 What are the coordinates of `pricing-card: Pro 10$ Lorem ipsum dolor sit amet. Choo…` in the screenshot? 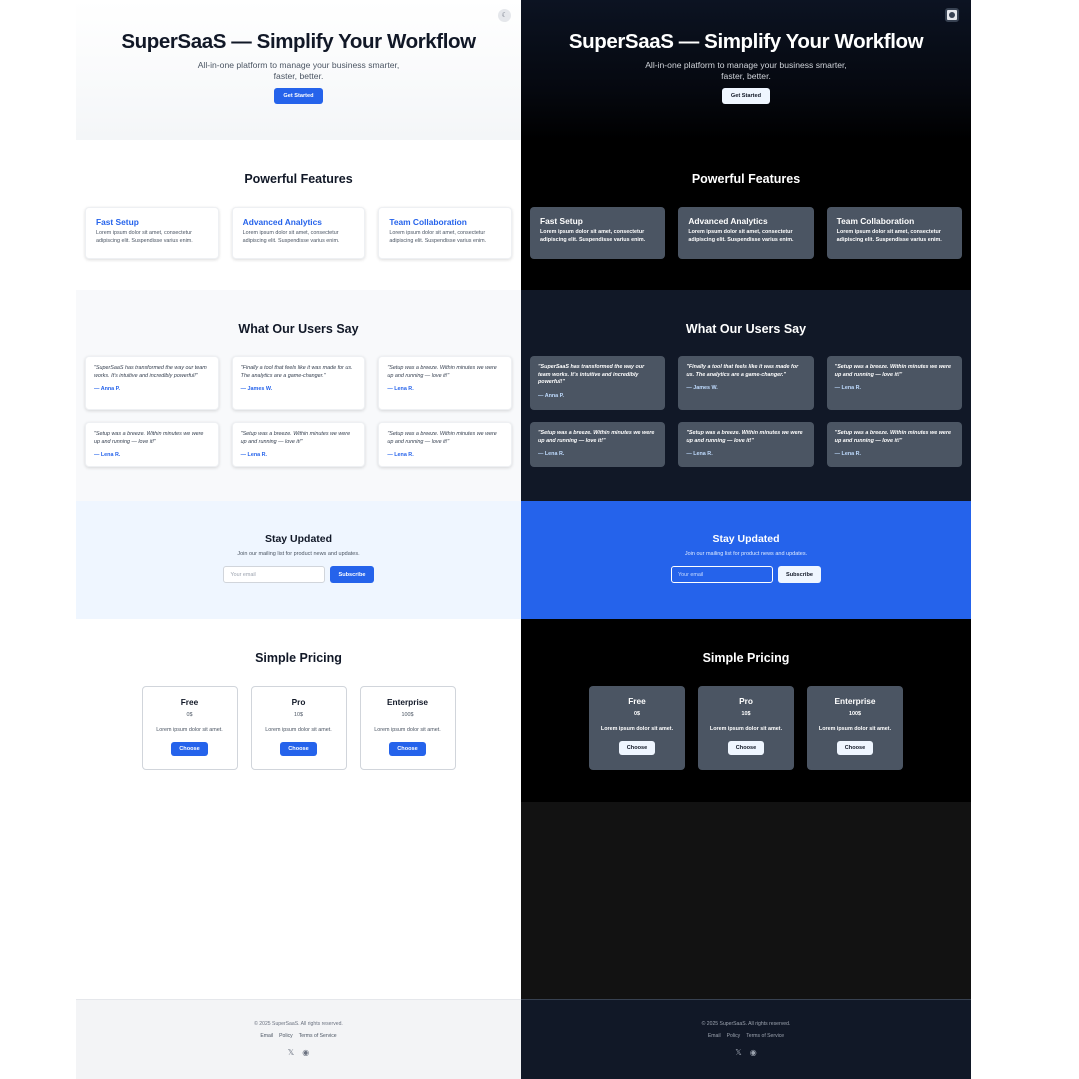 It's located at (298, 728).